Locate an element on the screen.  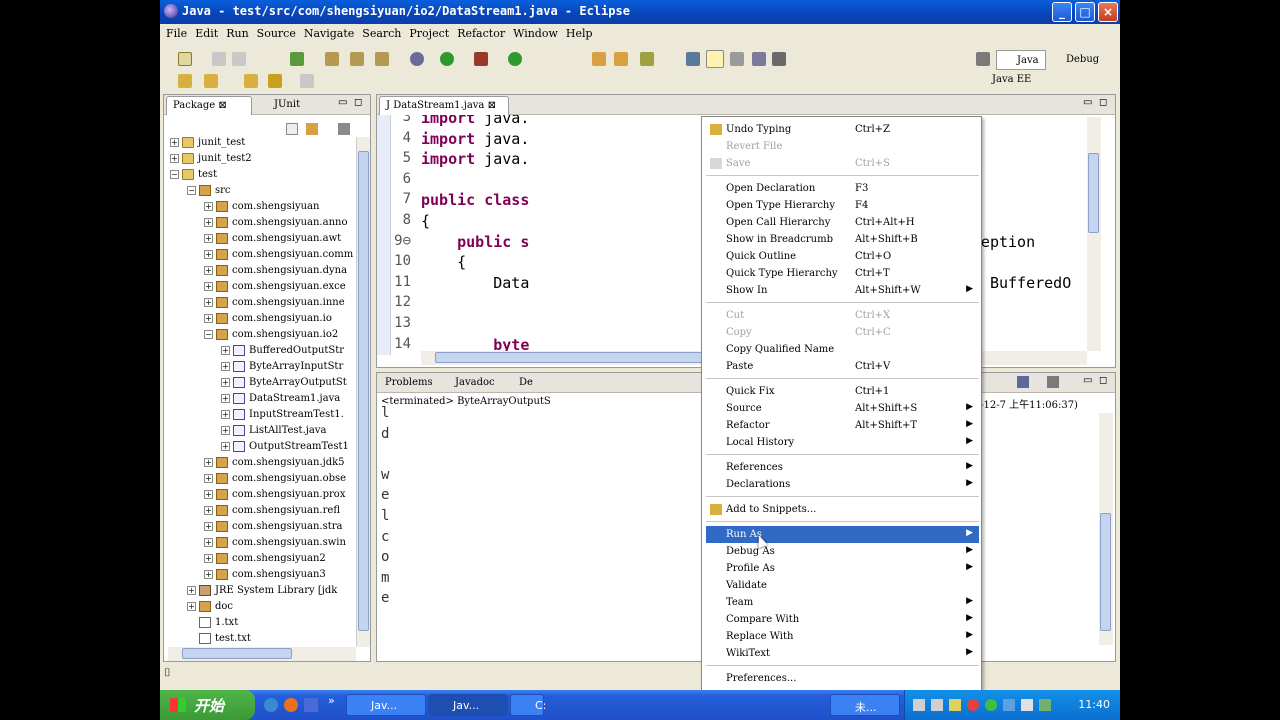
menu-item-show-in-breadcrumb: Show in Breadcrumb Alt+Shift+B is located at coordinates (842, 239).